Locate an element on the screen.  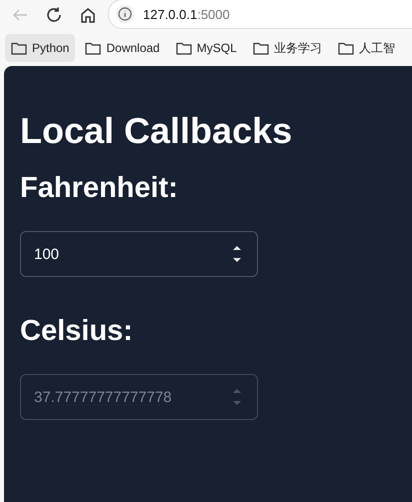
field-label: Celsius: is located at coordinates (77, 331).